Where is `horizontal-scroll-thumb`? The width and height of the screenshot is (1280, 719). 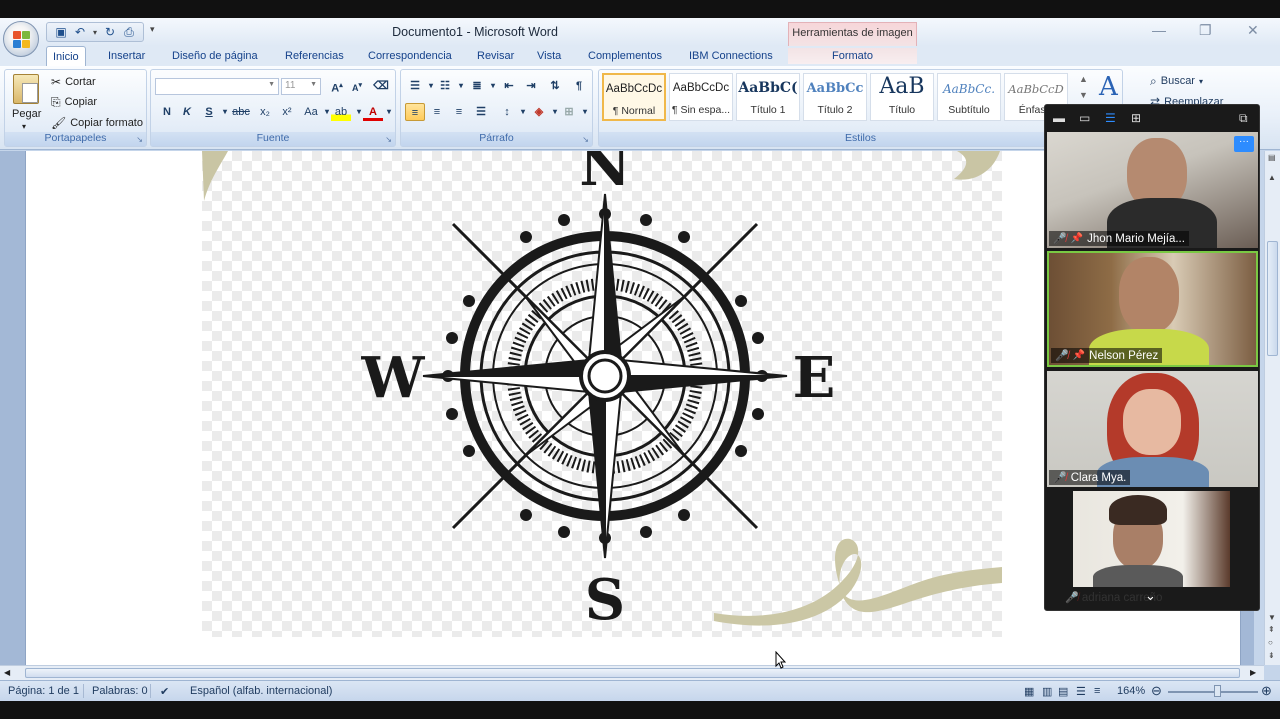
horizontal-scroll-thumb is located at coordinates (632, 673).